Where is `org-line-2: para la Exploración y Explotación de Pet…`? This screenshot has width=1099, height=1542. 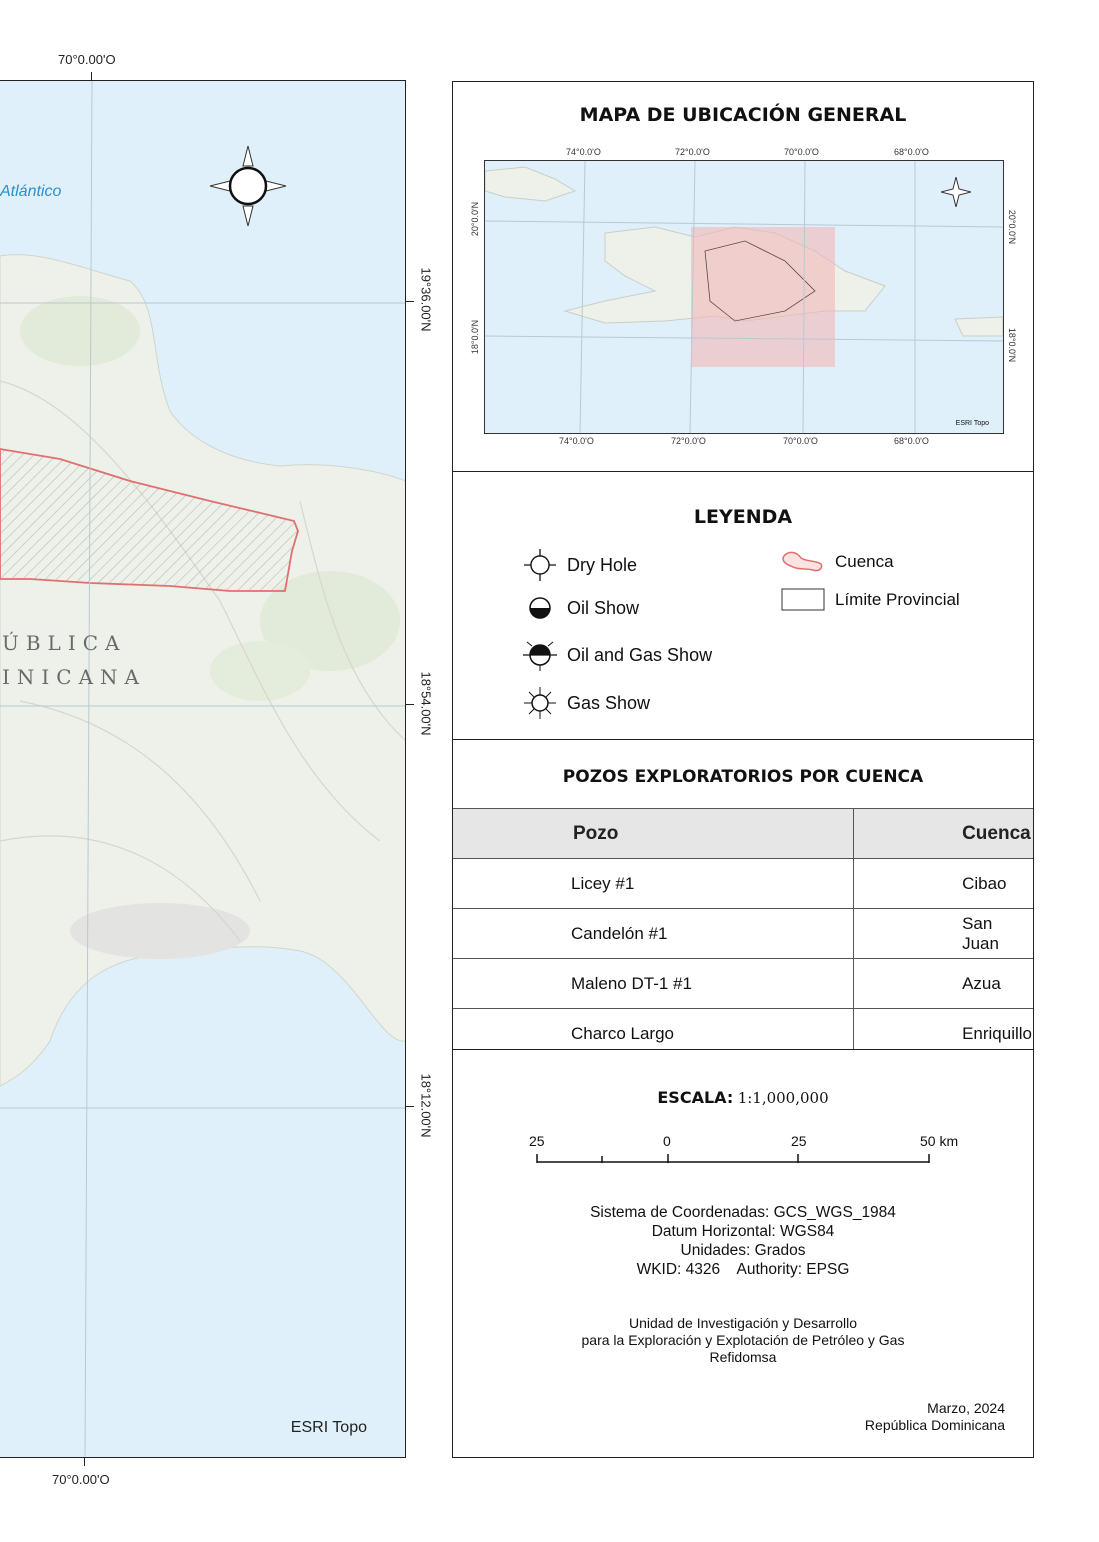
org-line-2: para la Exploración y Explotación de Pet… is located at coordinates (743, 1340).